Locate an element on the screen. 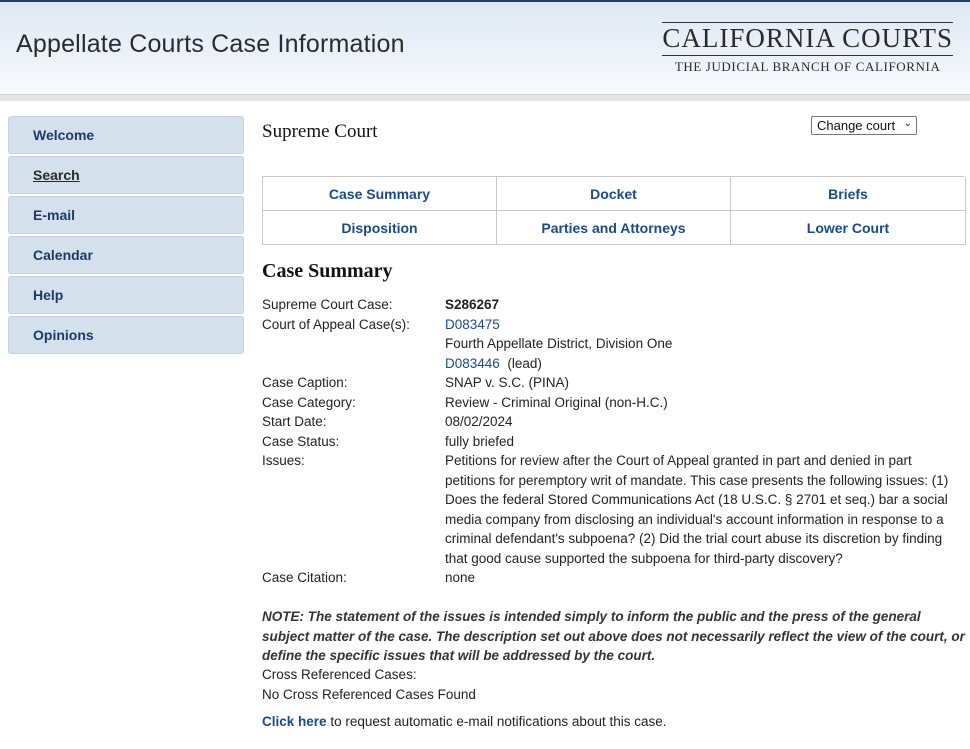  tab-case-summary: Case Summary is located at coordinates (380, 194).